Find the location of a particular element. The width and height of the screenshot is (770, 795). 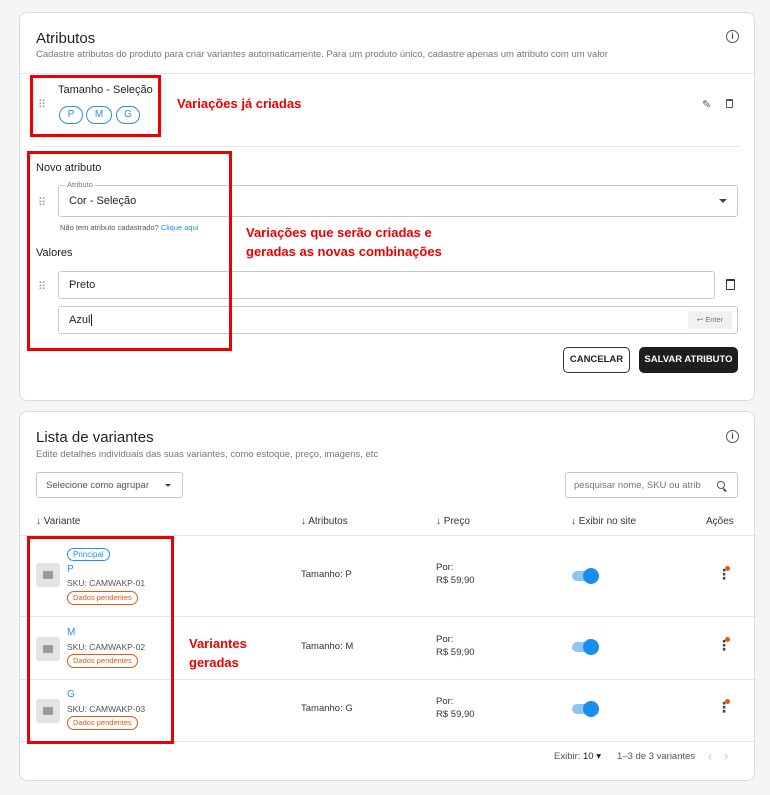

group-by-select: Selecione como agrupar is located at coordinates (109, 485).